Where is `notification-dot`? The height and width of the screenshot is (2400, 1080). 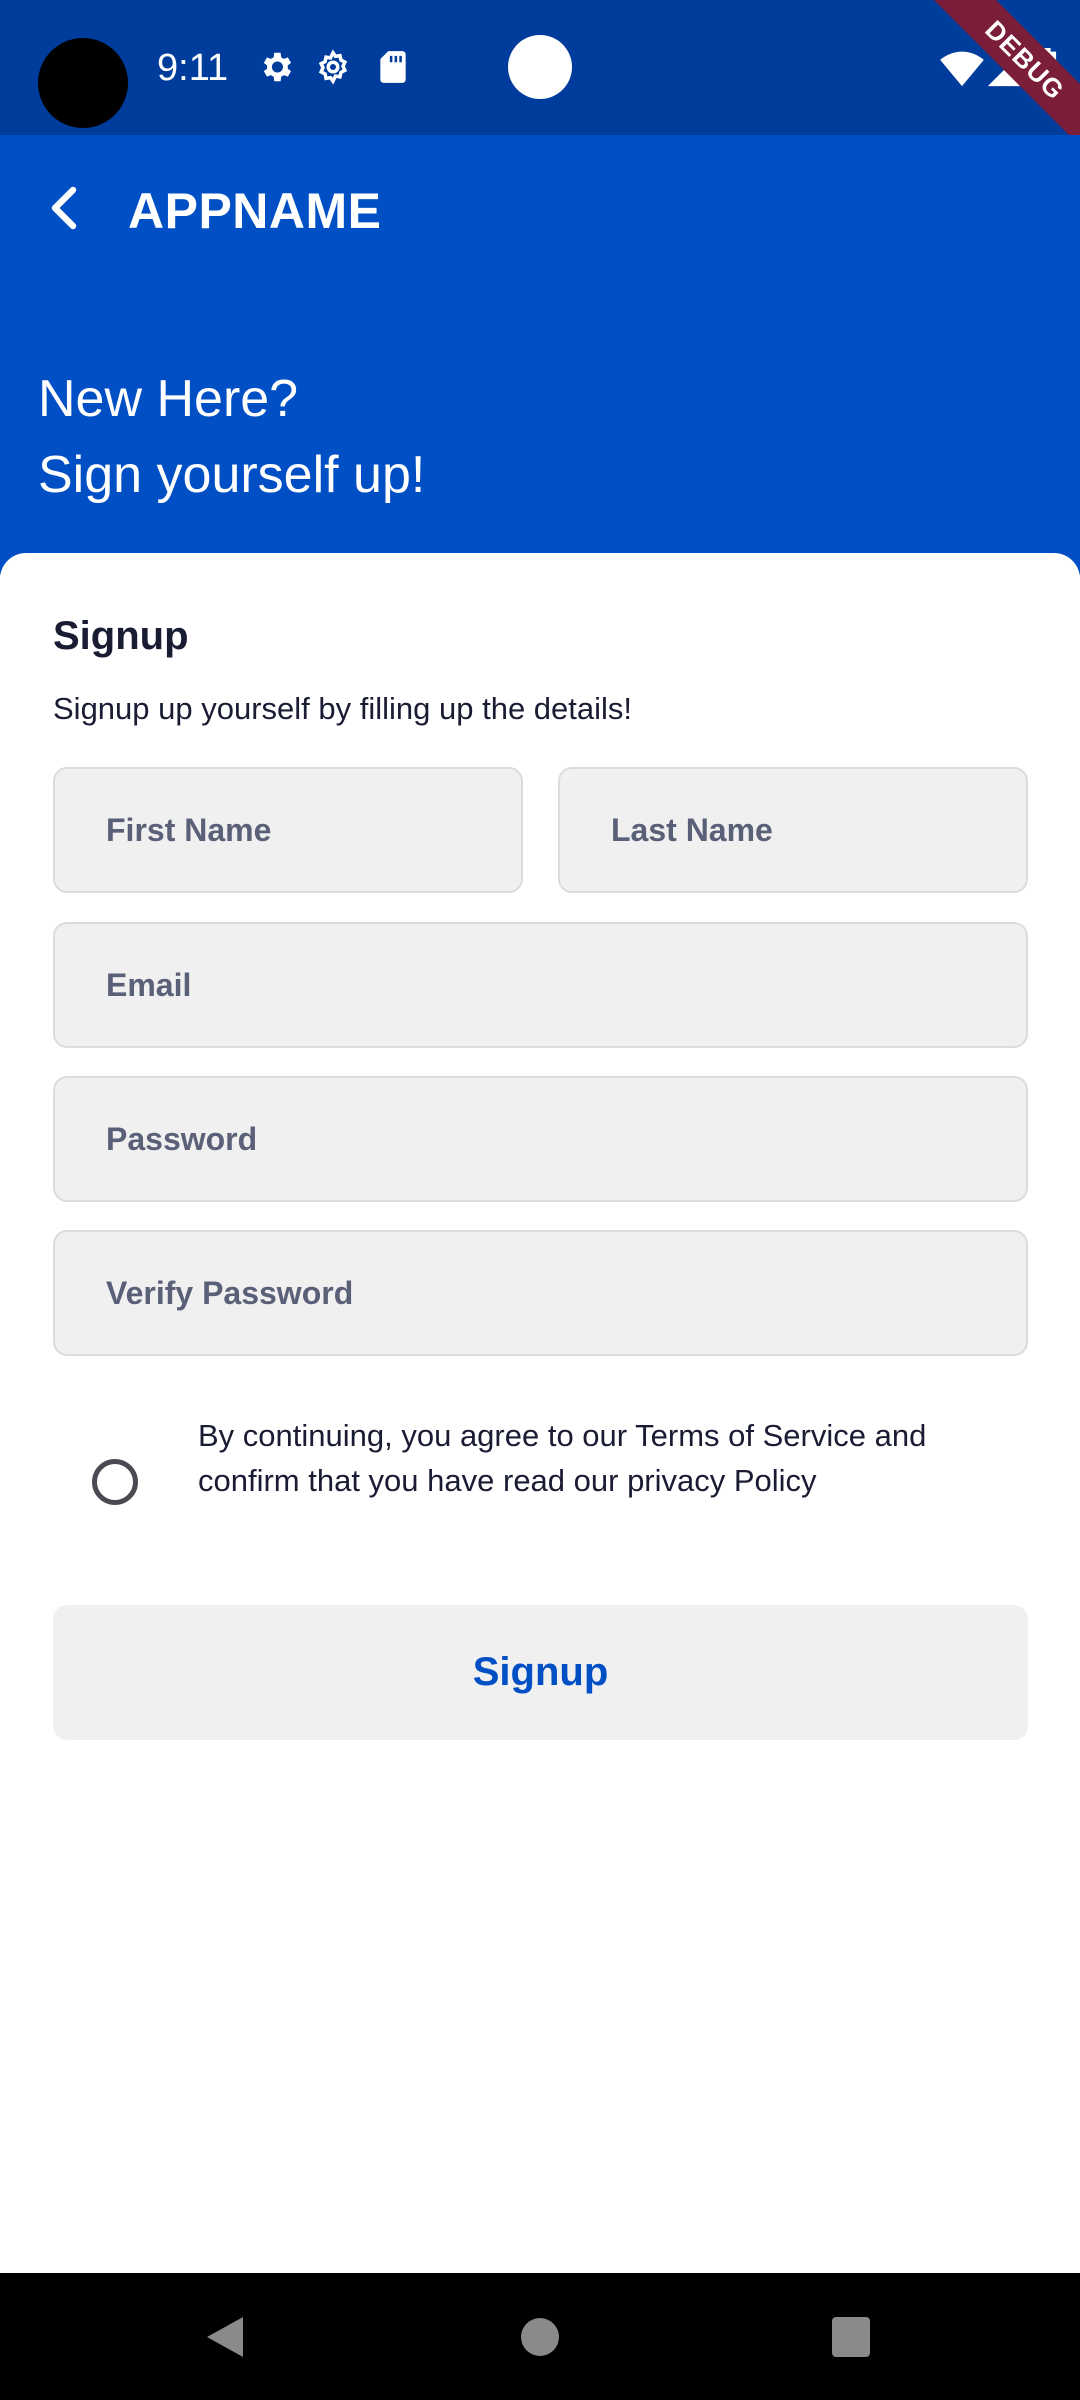 notification-dot is located at coordinates (540, 67).